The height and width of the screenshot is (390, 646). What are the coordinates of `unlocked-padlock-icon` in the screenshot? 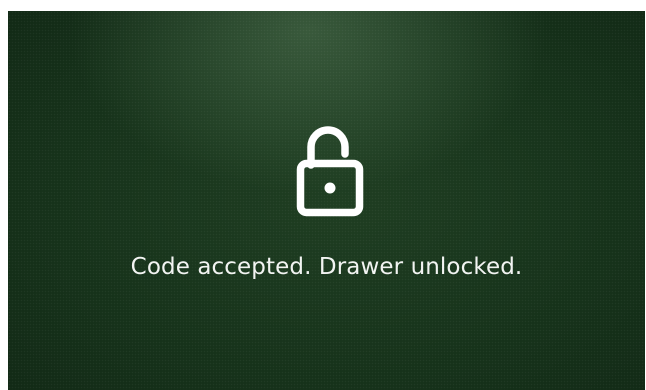 It's located at (329, 165).